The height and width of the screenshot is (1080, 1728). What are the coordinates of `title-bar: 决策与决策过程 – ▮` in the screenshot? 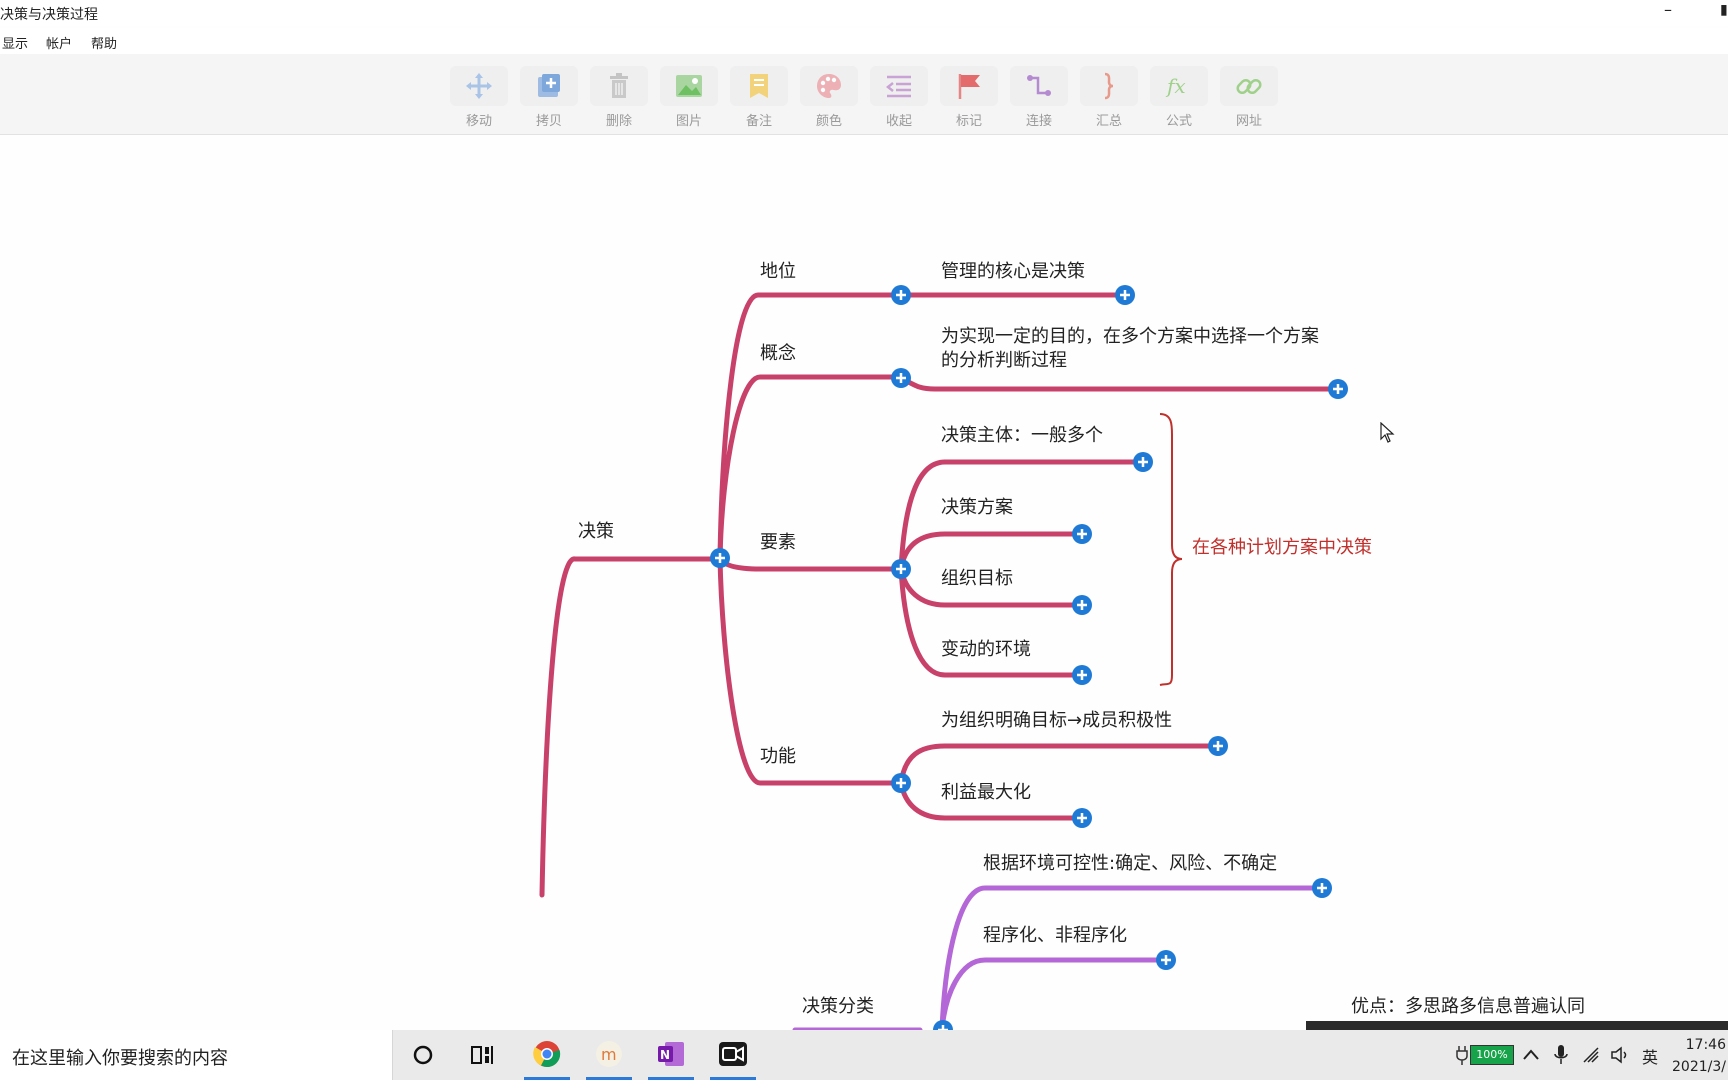 It's located at (864, 13).